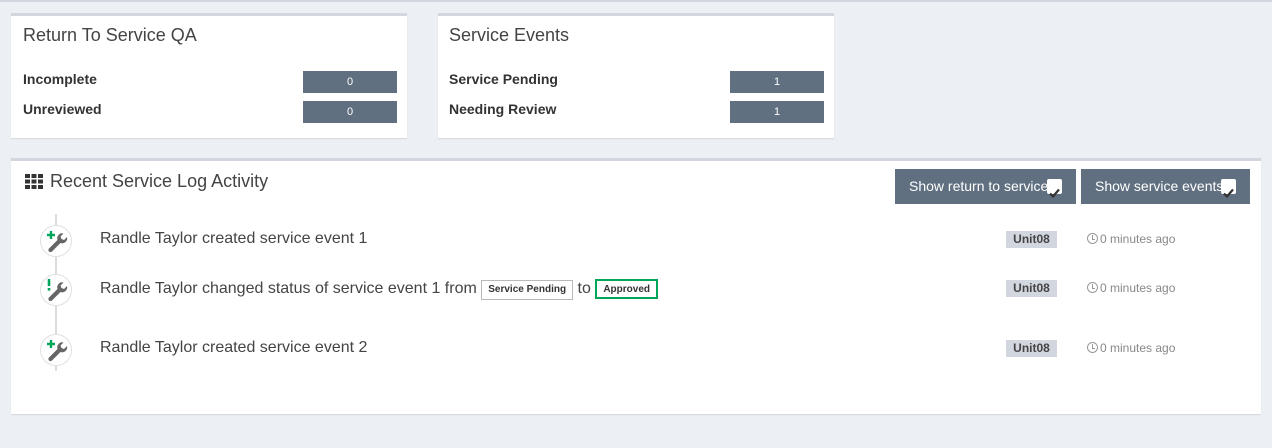 Image resolution: width=1272 pixels, height=448 pixels. I want to click on header-divider, so click(636, 1).